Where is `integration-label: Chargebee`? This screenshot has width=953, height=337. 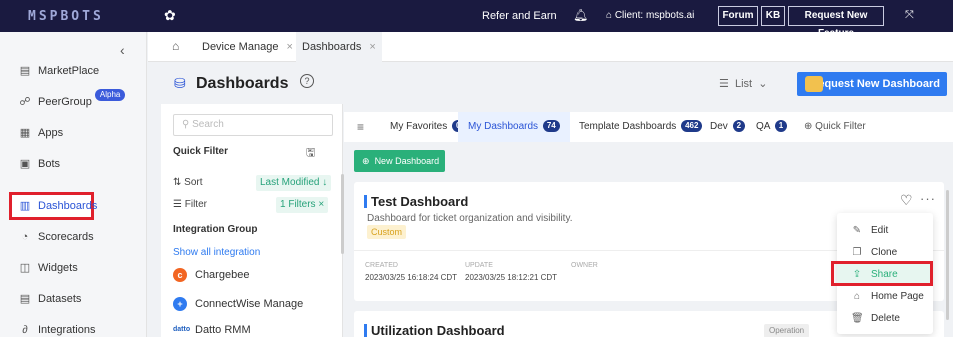
integration-label: Chargebee is located at coordinates (222, 274).